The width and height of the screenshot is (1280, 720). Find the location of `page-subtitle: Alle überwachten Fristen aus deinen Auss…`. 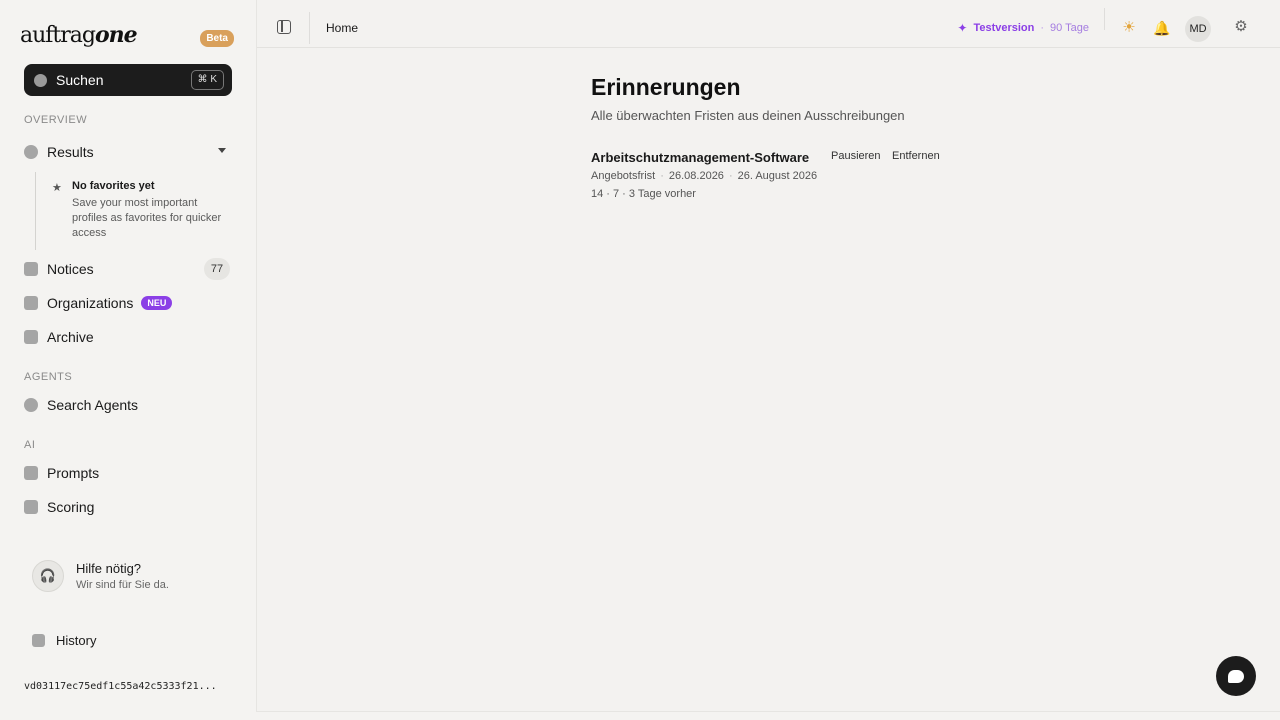

page-subtitle: Alle überwachten Fristen aus deinen Auss… is located at coordinates (748, 115).